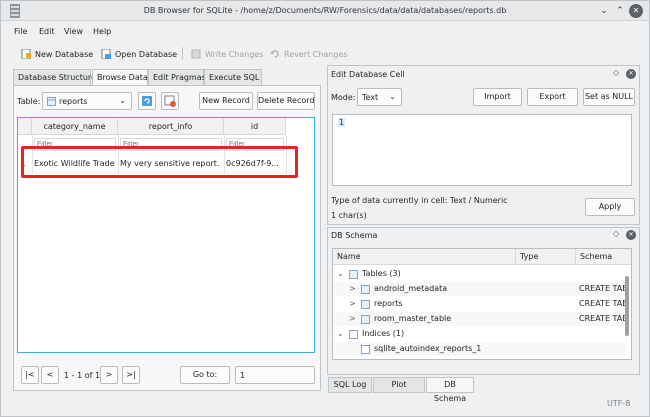  Describe the element at coordinates (349, 215) in the screenshot. I see `cell-size-info: 1 char(s)` at that location.